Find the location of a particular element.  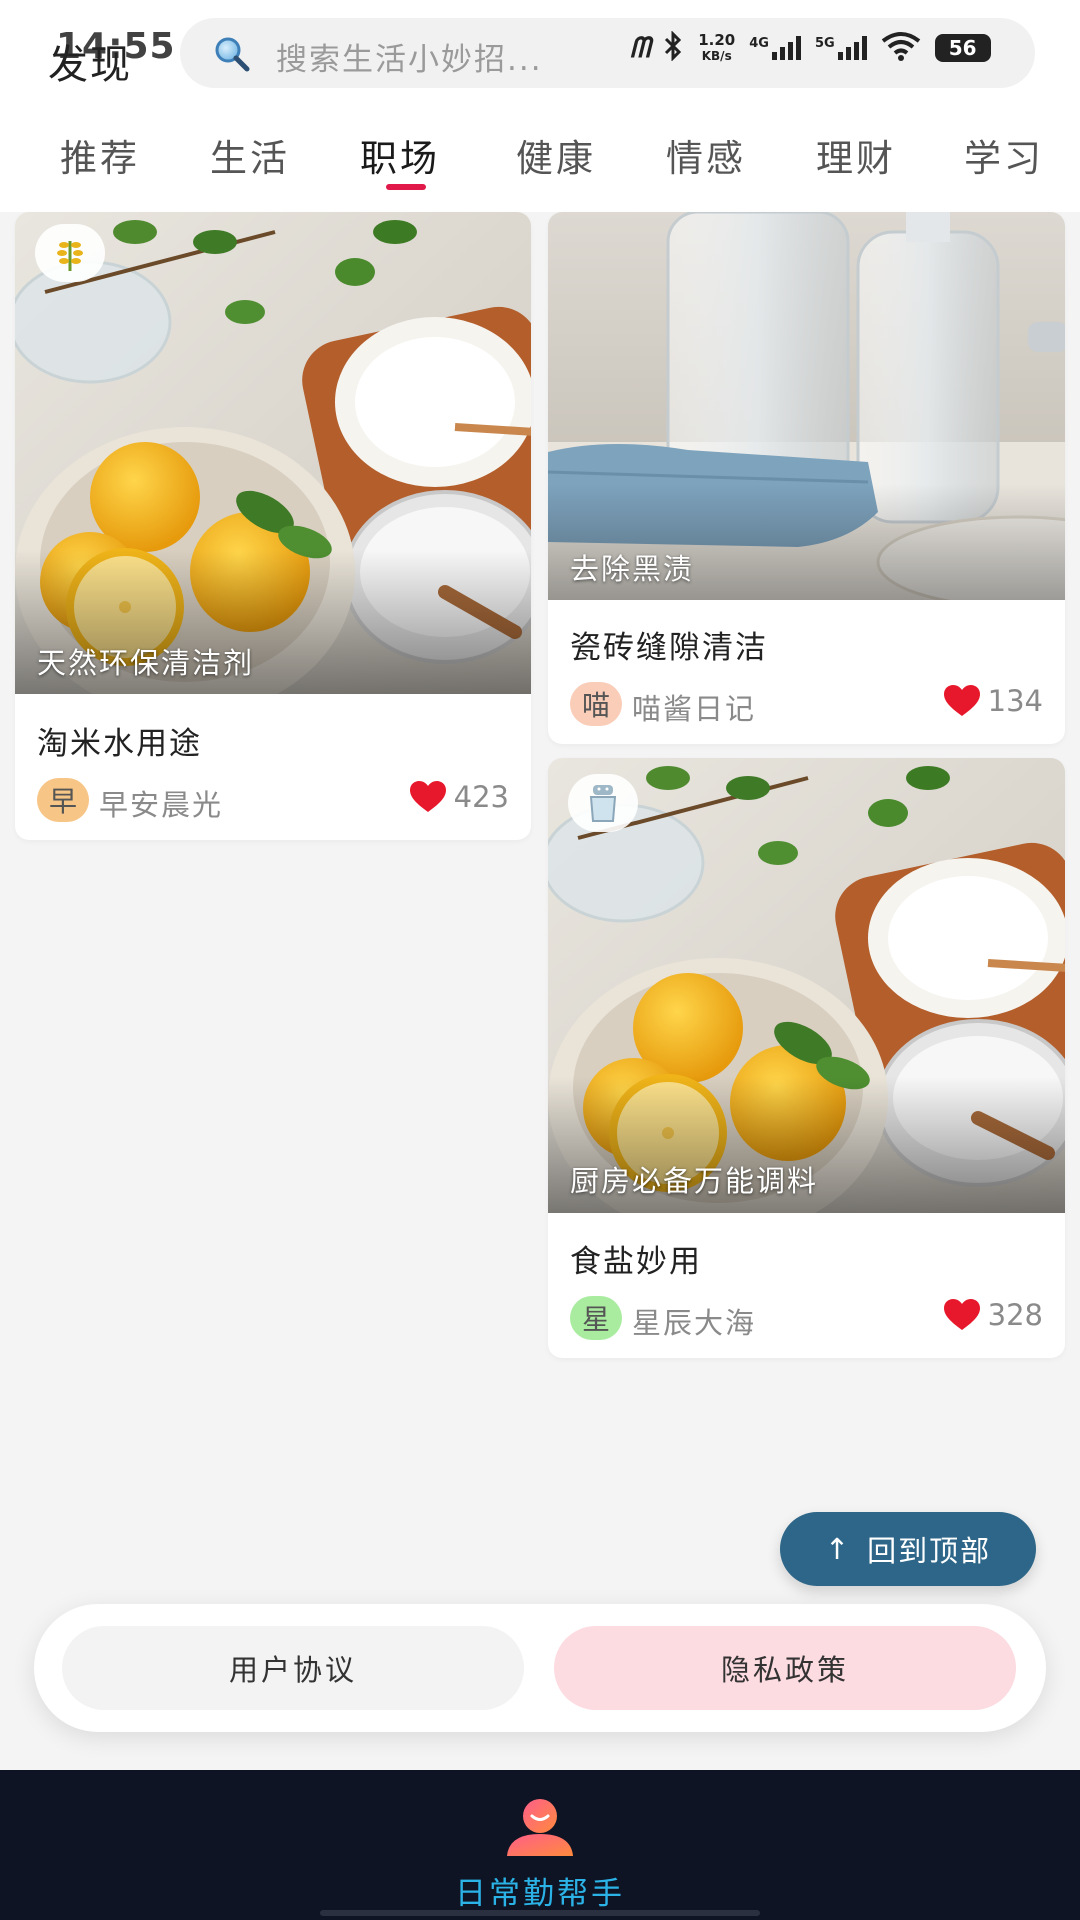

card-image: 去除黑渍 is located at coordinates (806, 406).